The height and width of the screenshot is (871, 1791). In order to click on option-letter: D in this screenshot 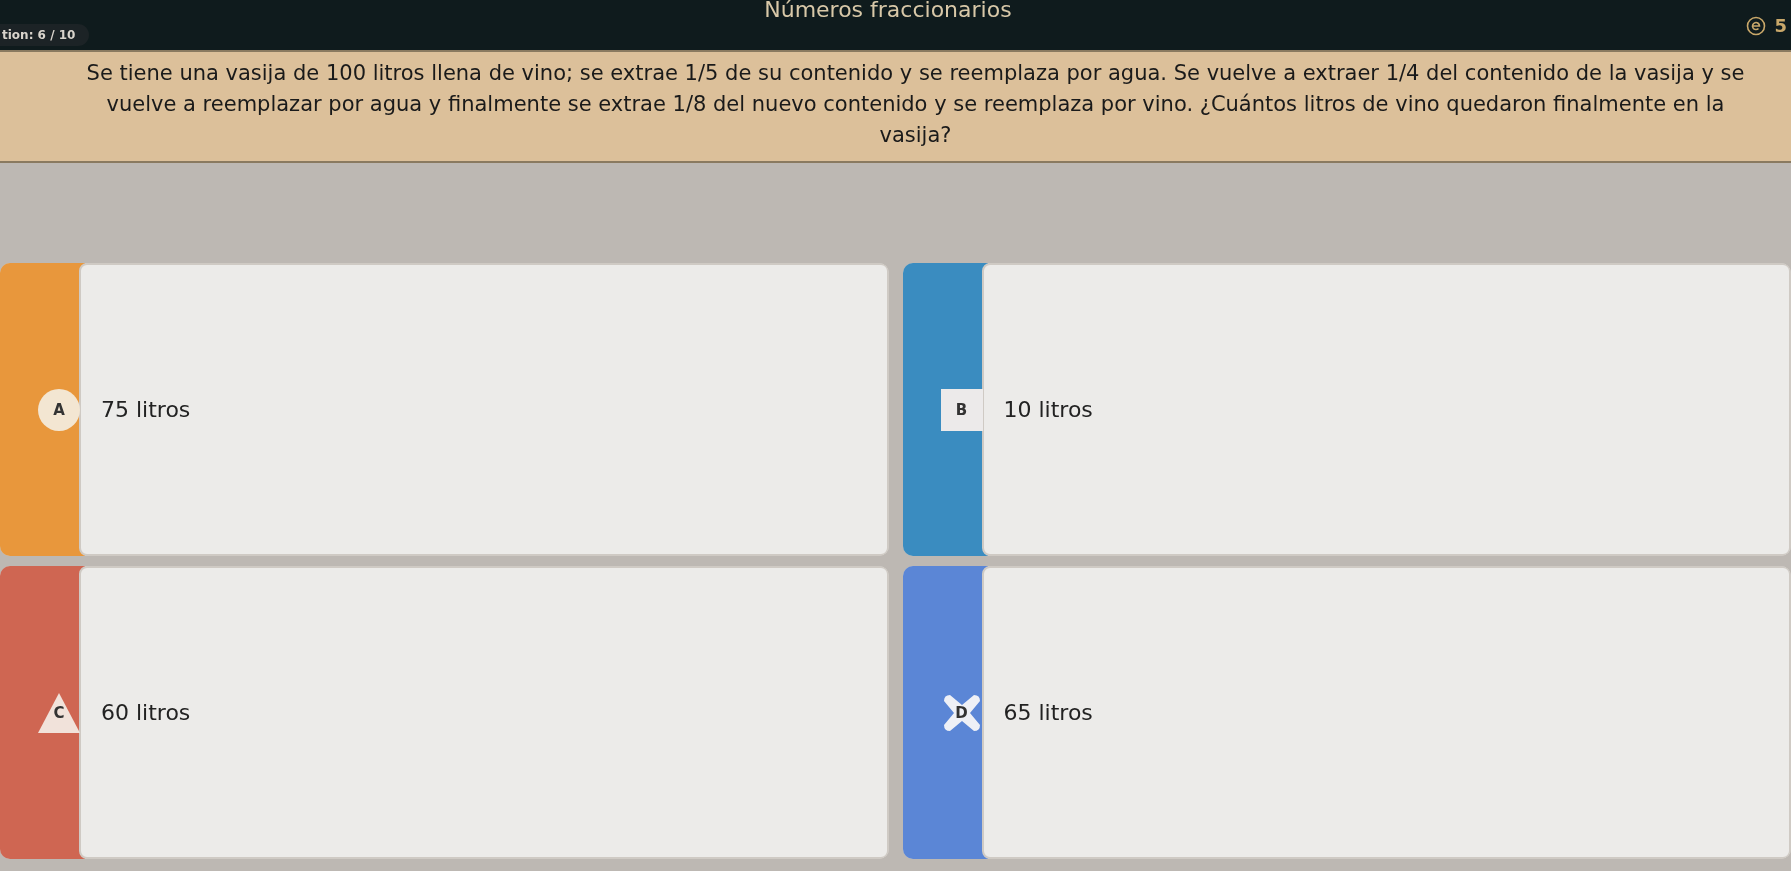, I will do `click(961, 712)`.